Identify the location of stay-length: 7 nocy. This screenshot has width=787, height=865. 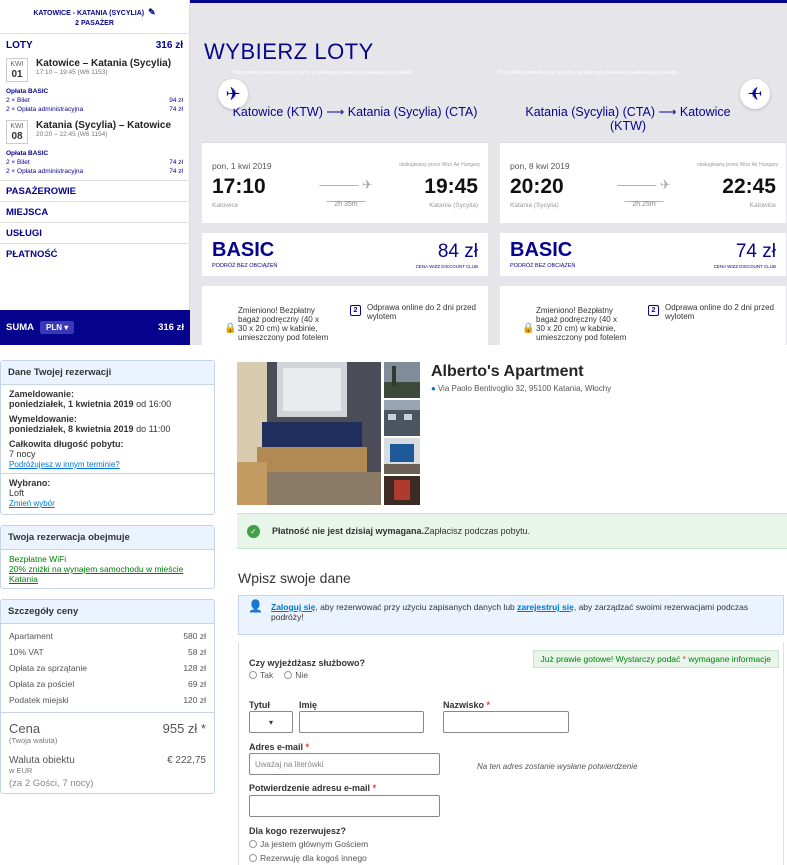
(22, 454).